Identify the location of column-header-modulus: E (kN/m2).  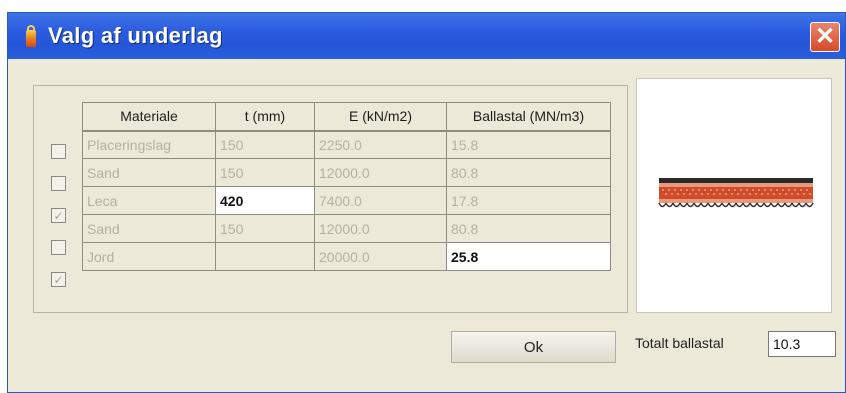
(380, 117).